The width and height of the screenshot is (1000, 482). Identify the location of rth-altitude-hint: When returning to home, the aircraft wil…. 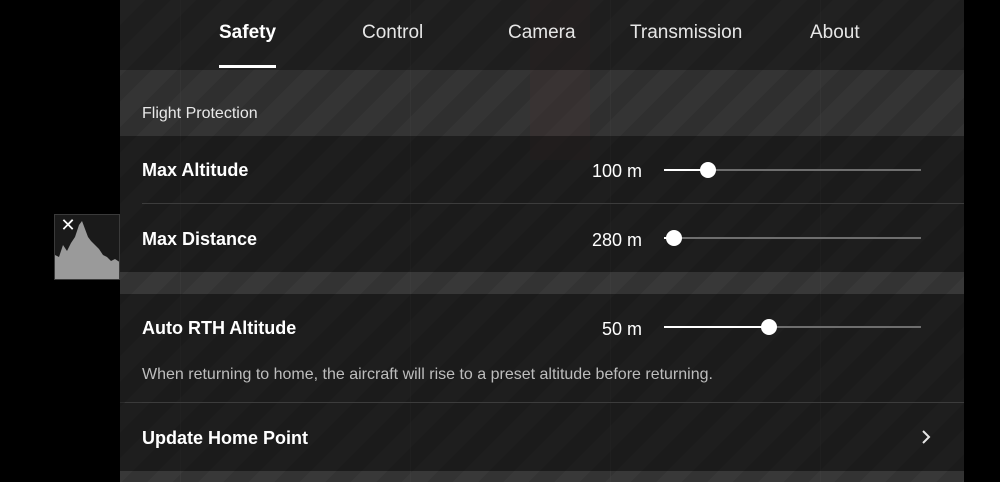
(427, 374).